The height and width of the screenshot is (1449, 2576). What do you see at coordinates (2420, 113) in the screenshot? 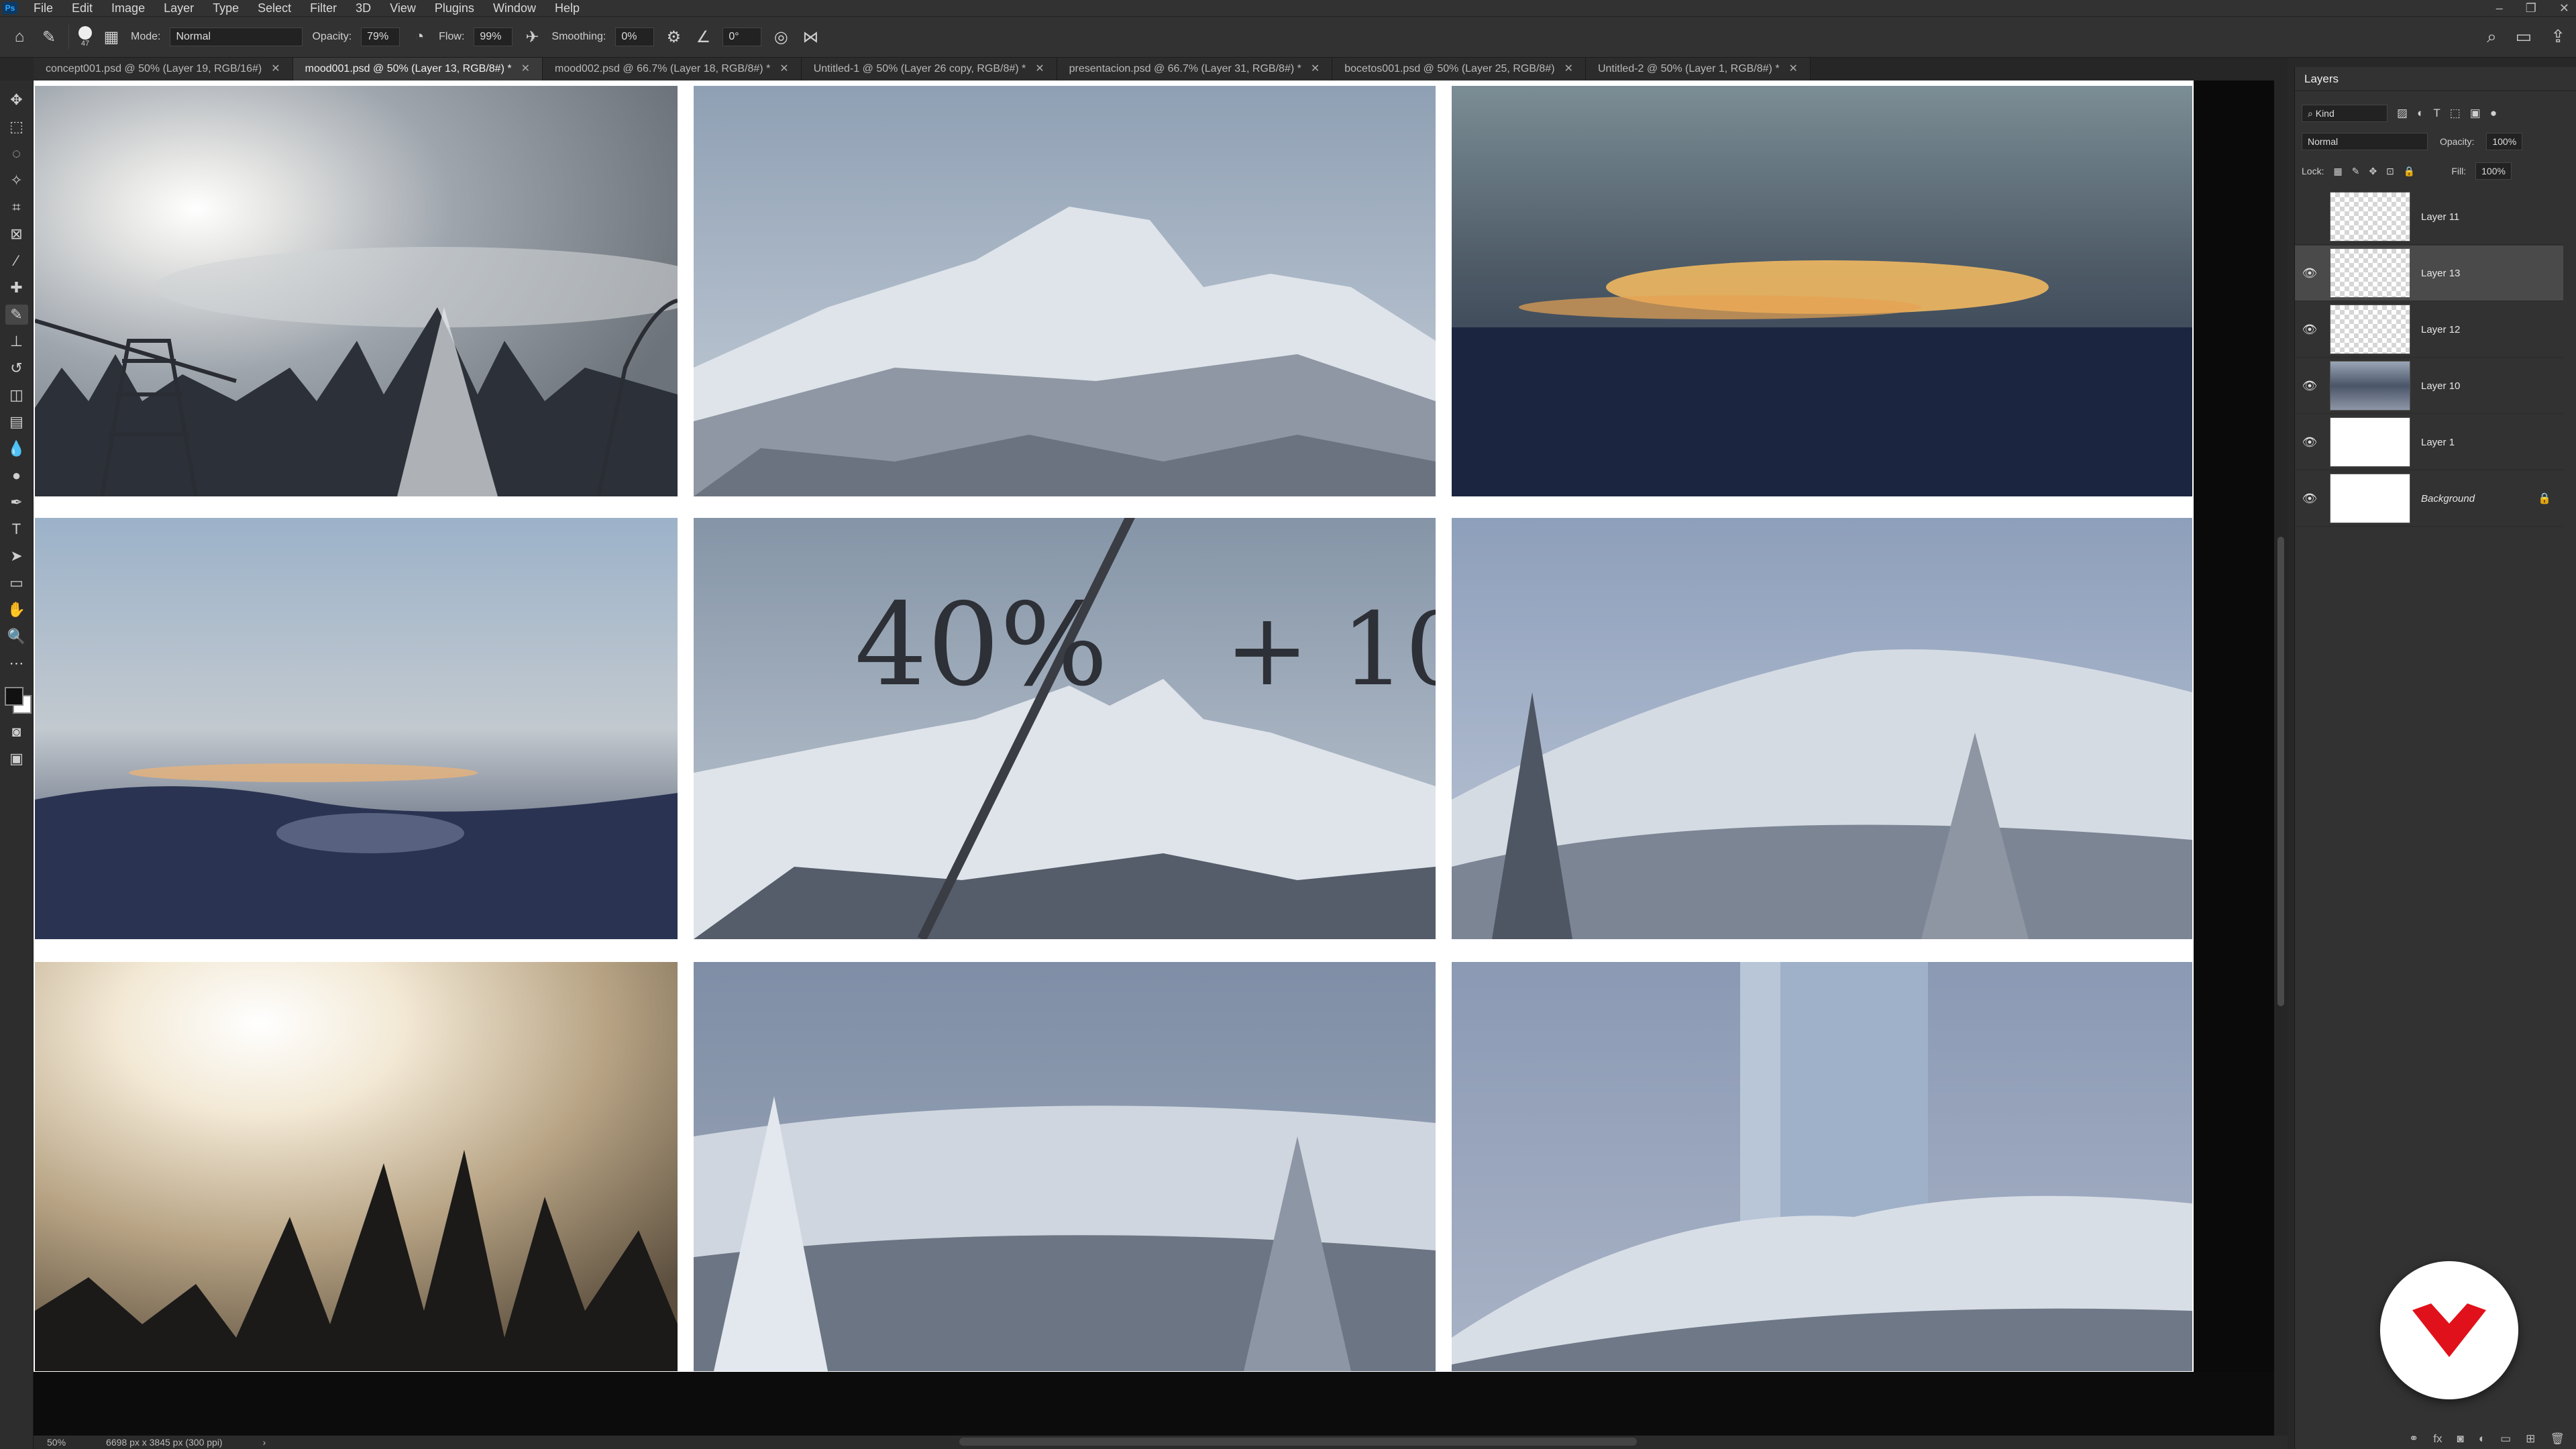
I see `adjustment-filter-icon: ◐` at bounding box center [2420, 113].